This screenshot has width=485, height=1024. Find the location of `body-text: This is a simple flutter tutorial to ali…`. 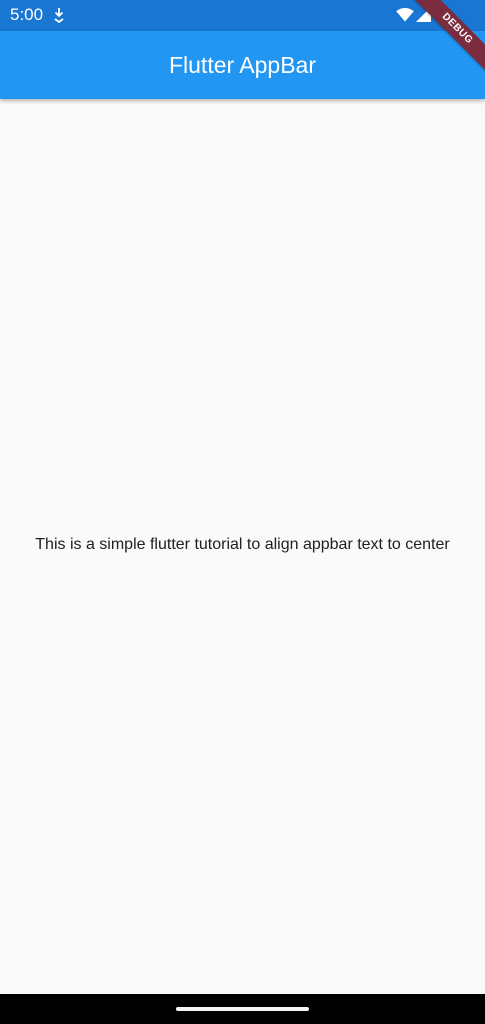

body-text: This is a simple flutter tutorial to ali… is located at coordinates (242, 544).